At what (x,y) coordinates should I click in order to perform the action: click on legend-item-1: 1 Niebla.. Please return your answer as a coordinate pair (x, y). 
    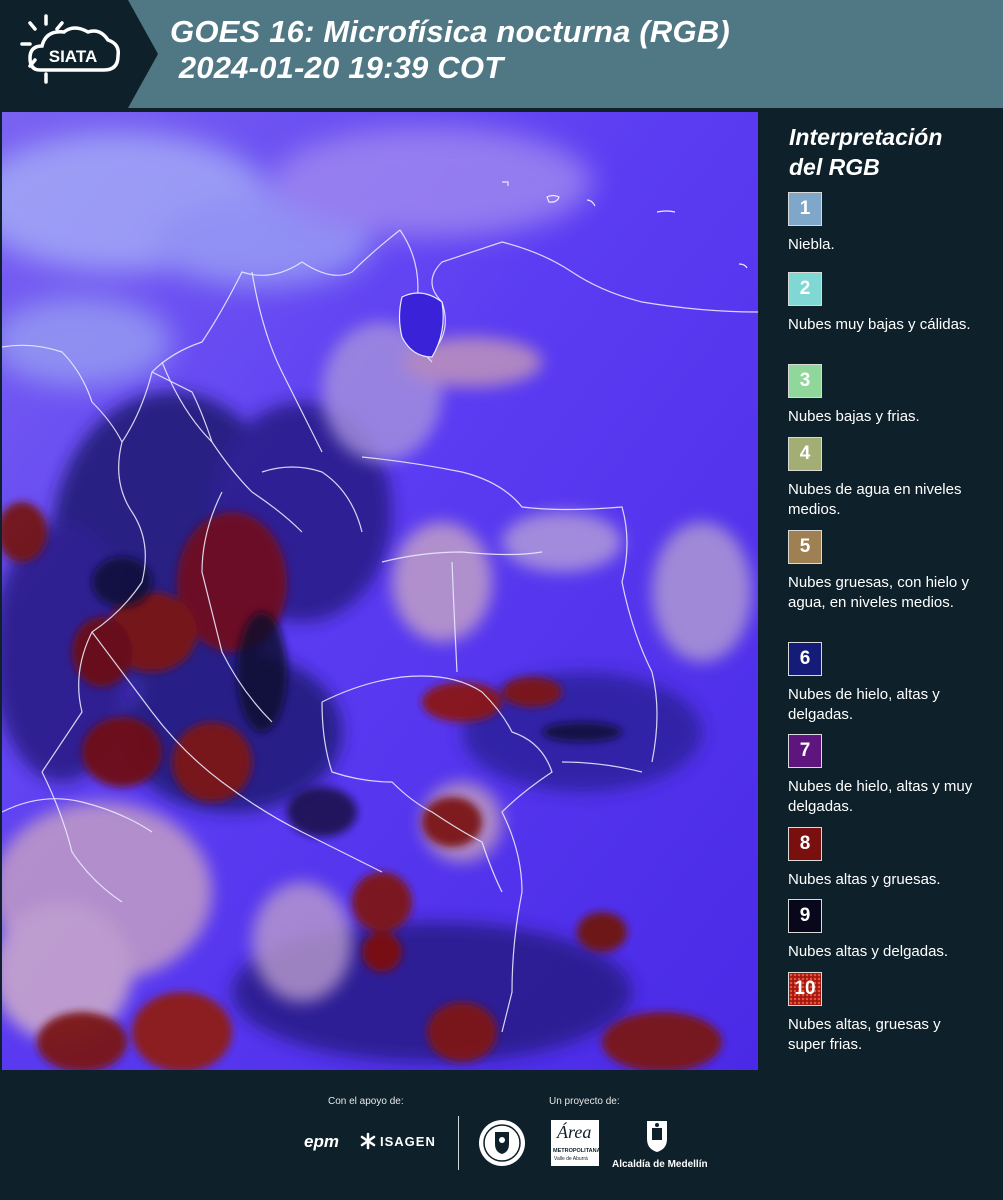
    Looking at the image, I should click on (888, 223).